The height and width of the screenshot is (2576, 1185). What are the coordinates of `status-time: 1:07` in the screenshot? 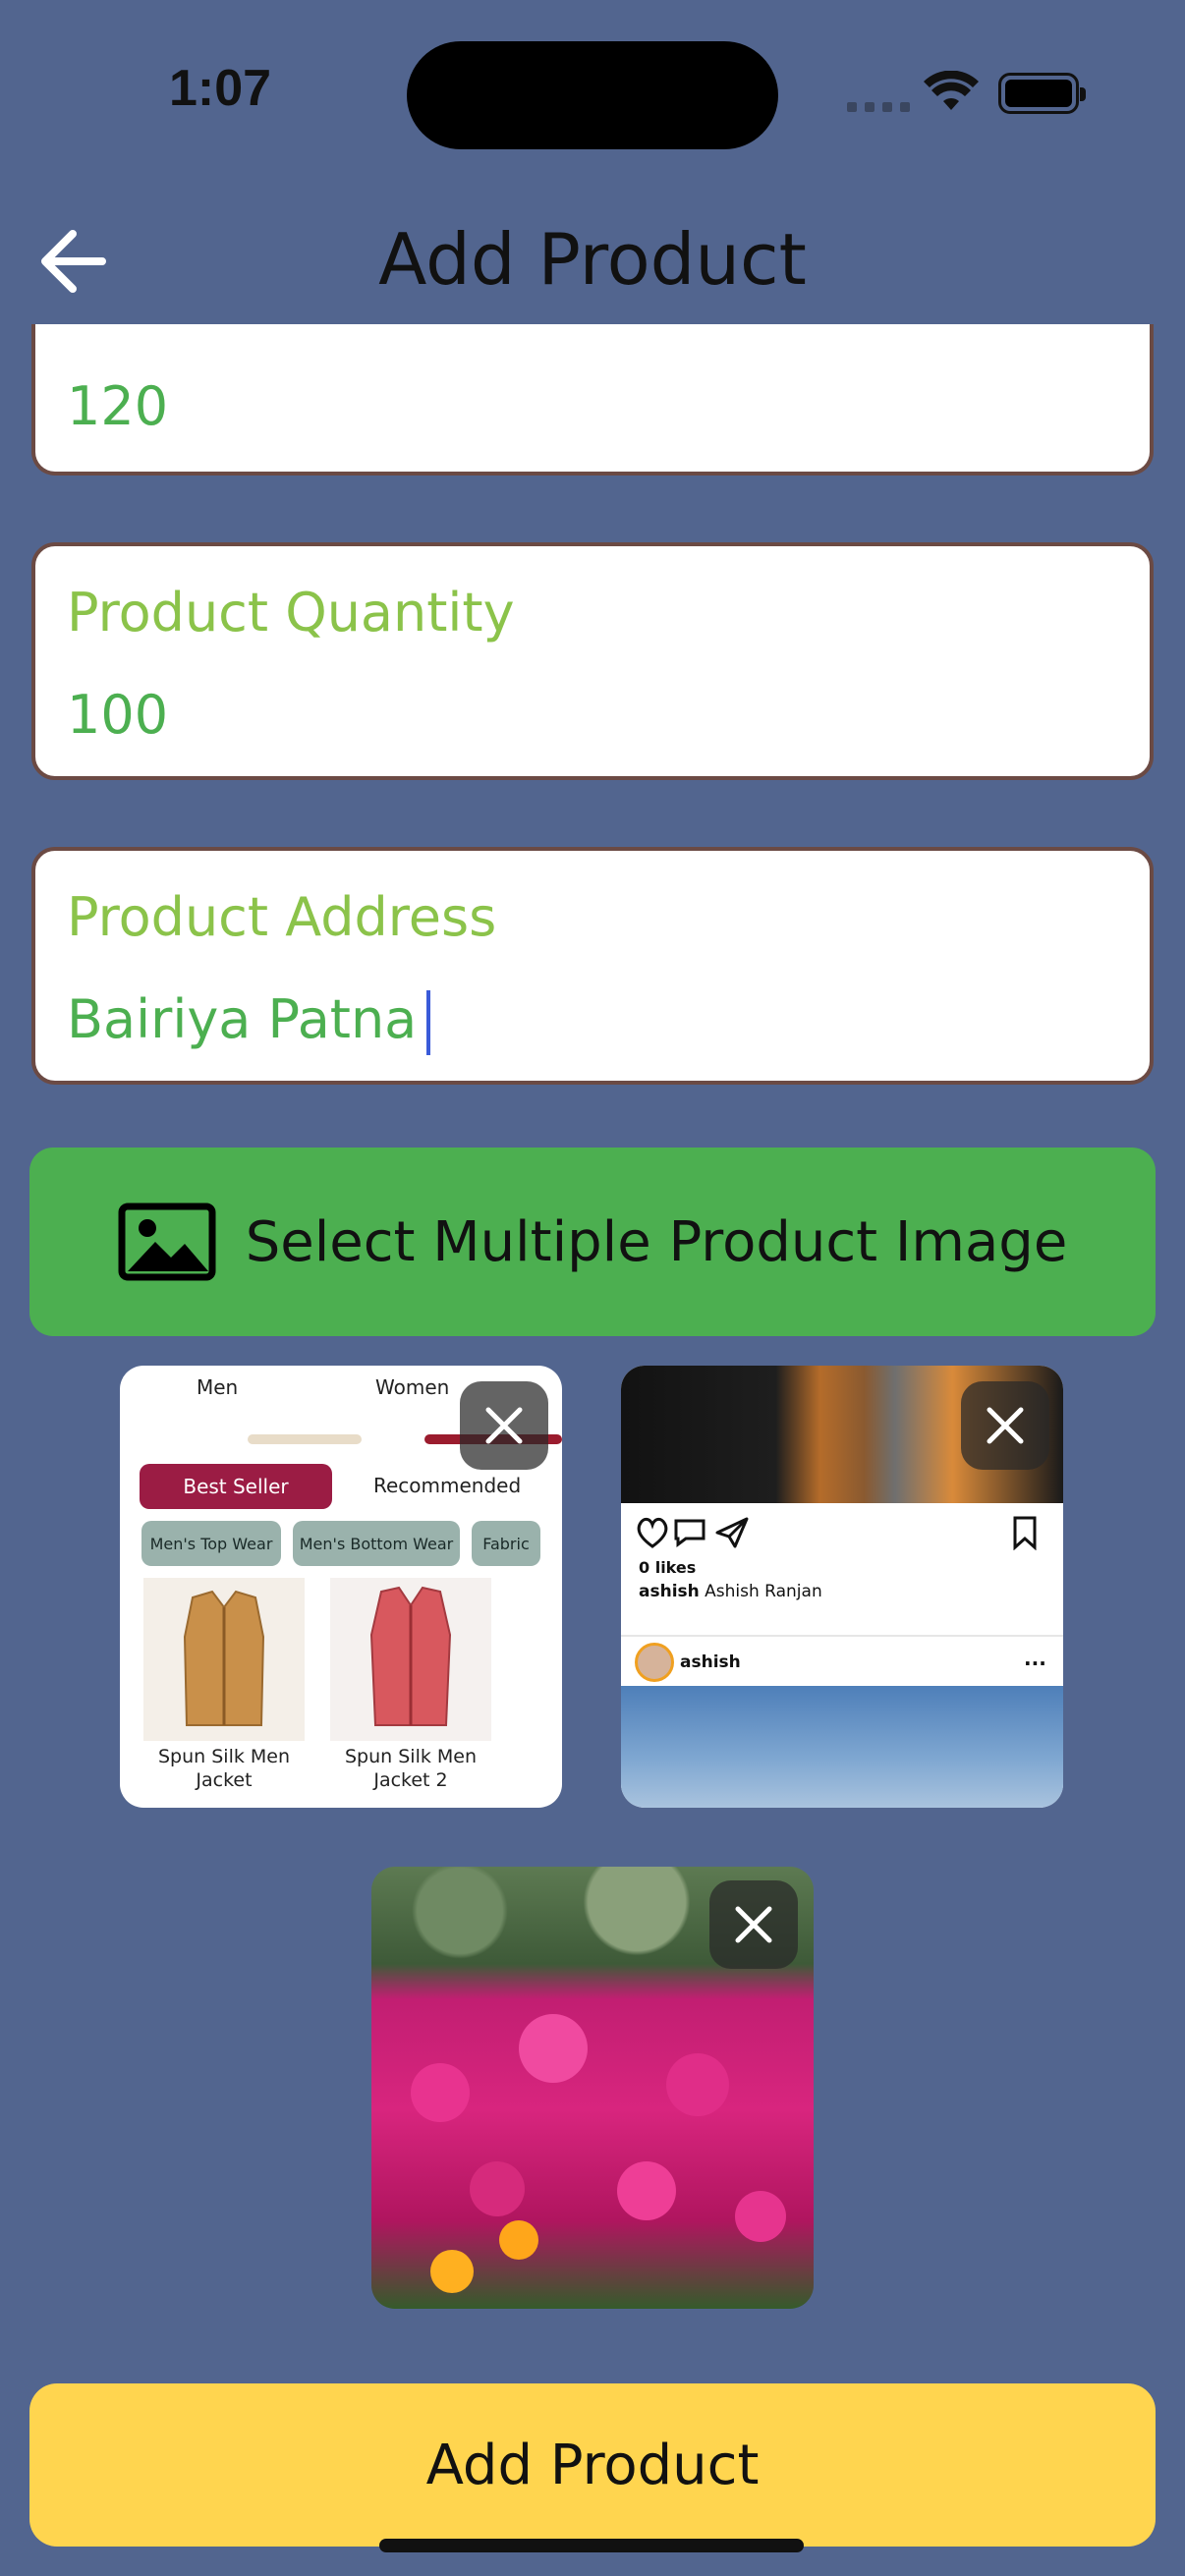 It's located at (221, 88).